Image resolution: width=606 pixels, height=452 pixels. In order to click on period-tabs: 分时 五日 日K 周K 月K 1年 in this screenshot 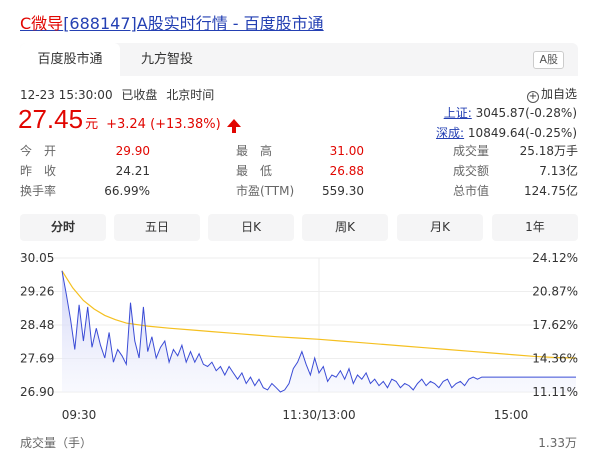, I will do `click(299, 227)`.